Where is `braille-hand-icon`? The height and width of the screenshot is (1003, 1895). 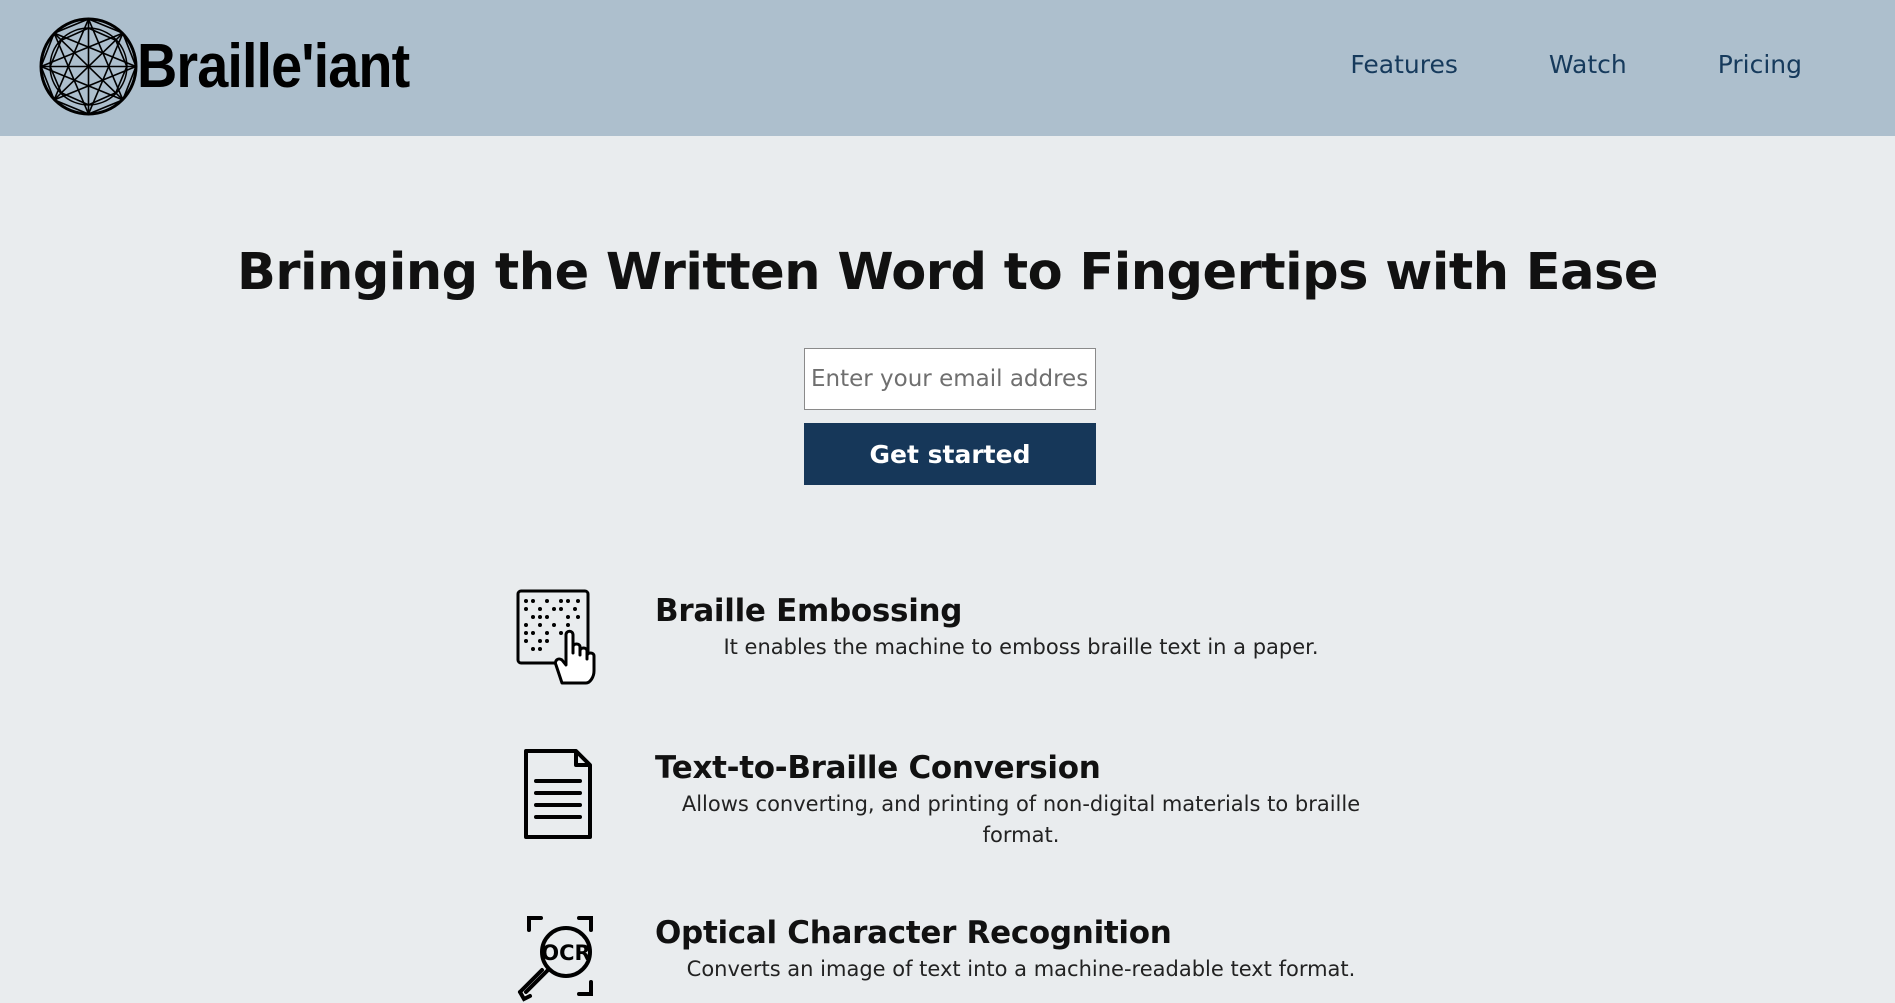 braille-hand-icon is located at coordinates (556, 637).